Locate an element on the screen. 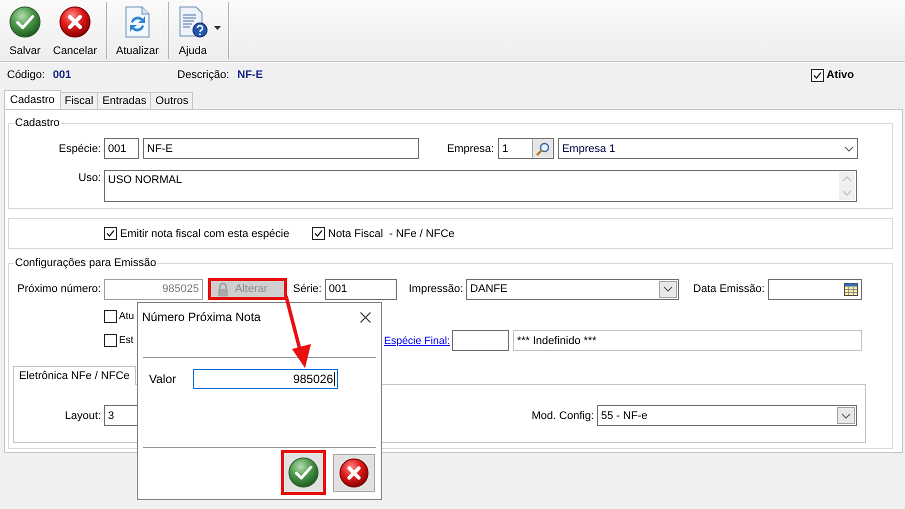  field-label: Impressão: is located at coordinates (436, 289).